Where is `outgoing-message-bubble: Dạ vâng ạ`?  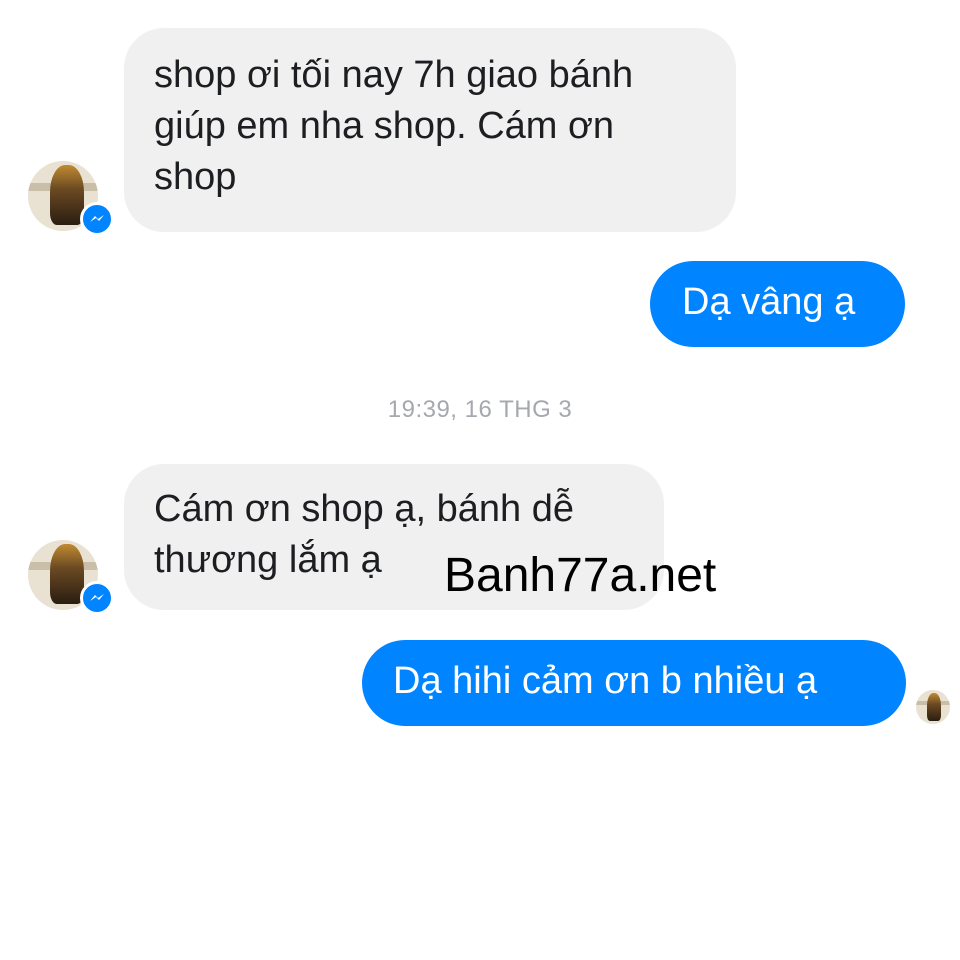 outgoing-message-bubble: Dạ vâng ạ is located at coordinates (777, 304).